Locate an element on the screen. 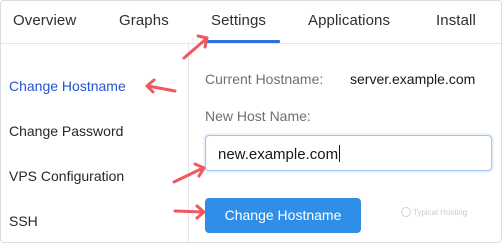 This screenshot has width=502, height=243. watermark-icon is located at coordinates (406, 212).